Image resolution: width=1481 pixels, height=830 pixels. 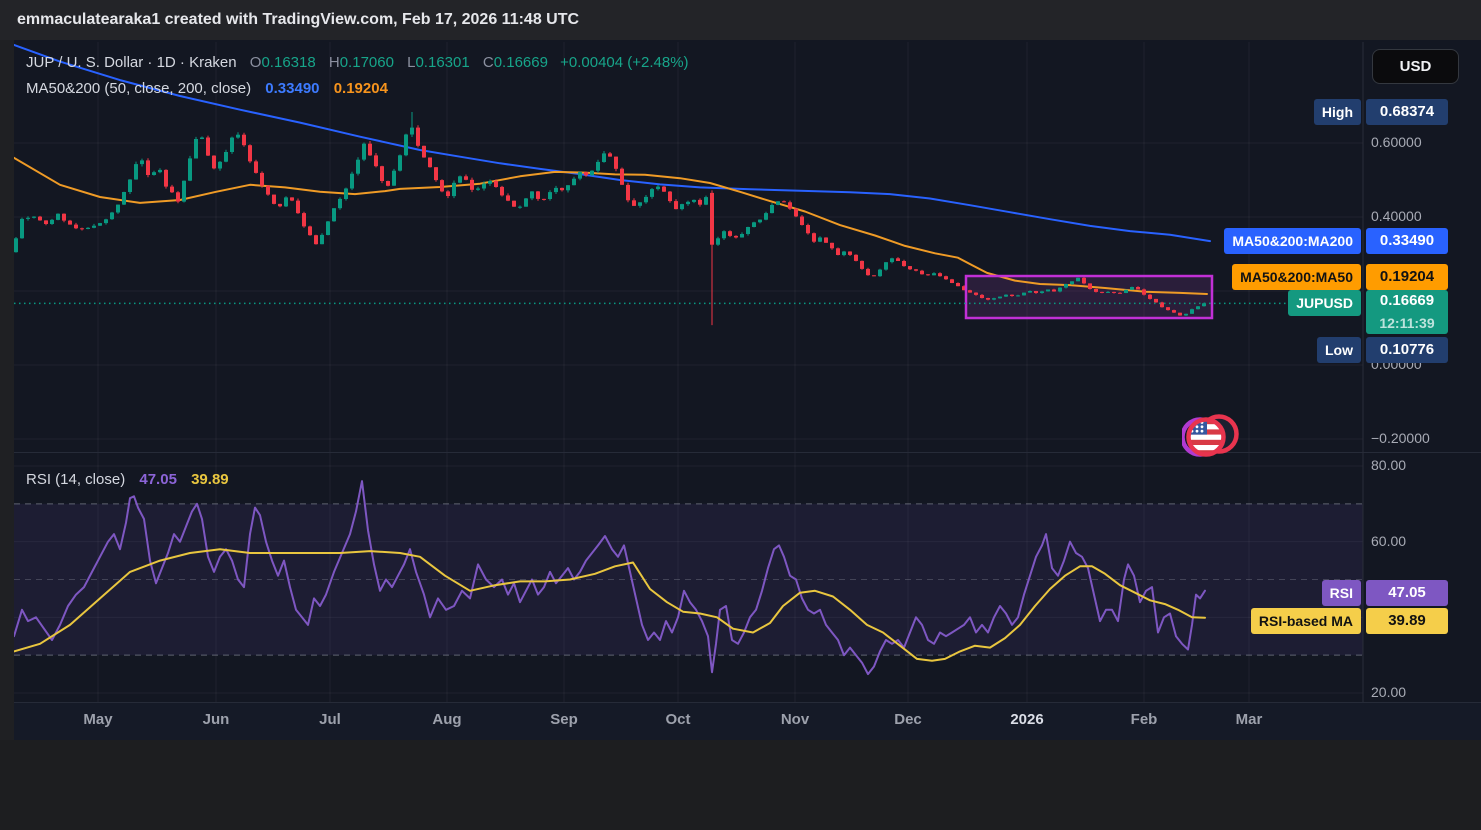 What do you see at coordinates (1407, 112) in the screenshot?
I see `high-badge-value: 0.68374` at bounding box center [1407, 112].